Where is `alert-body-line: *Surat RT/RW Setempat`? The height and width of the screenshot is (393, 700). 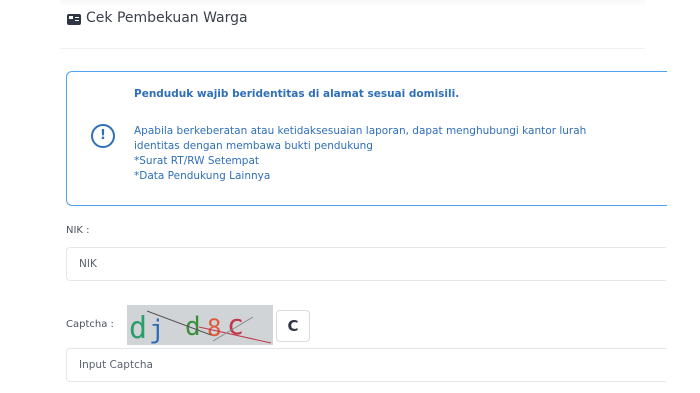 alert-body-line: *Surat RT/RW Setempat is located at coordinates (196, 161).